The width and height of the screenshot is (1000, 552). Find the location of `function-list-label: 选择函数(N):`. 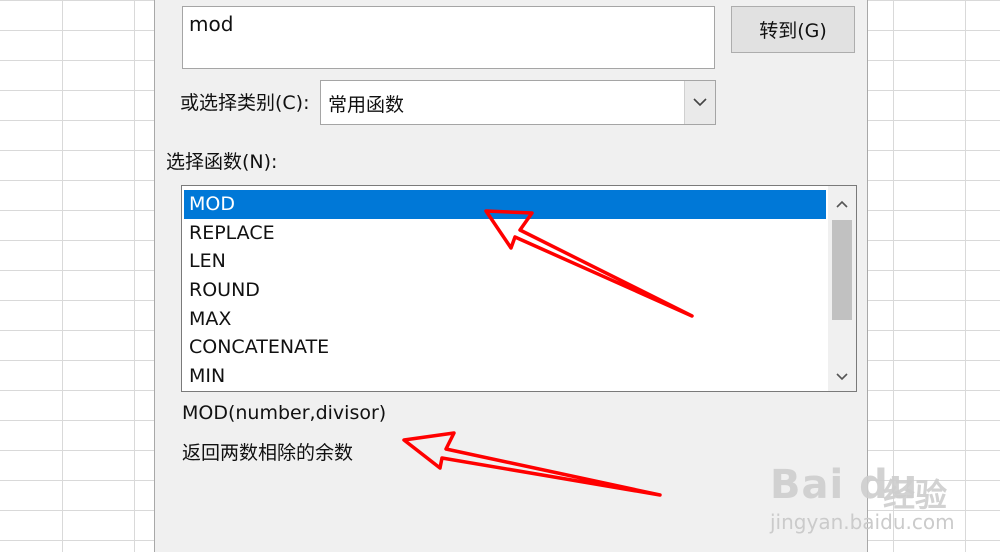

function-list-label: 选择函数(N): is located at coordinates (222, 162).